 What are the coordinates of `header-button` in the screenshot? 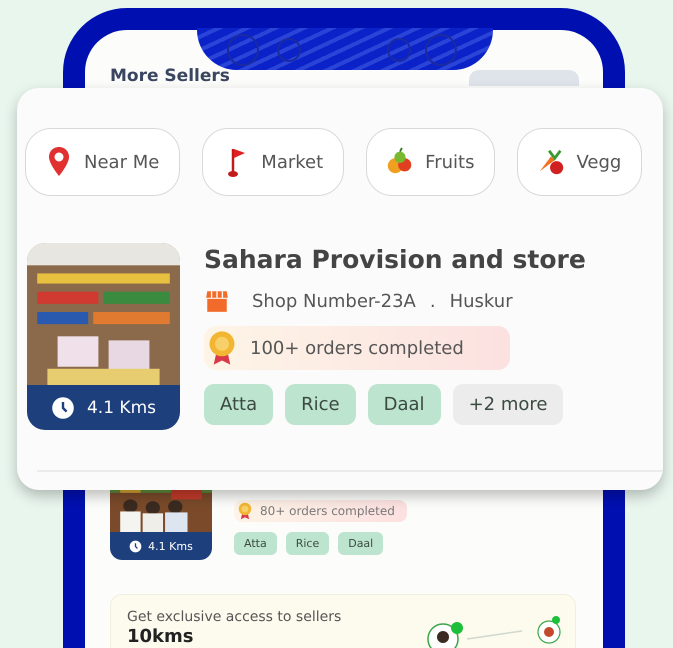 It's located at (524, 78).